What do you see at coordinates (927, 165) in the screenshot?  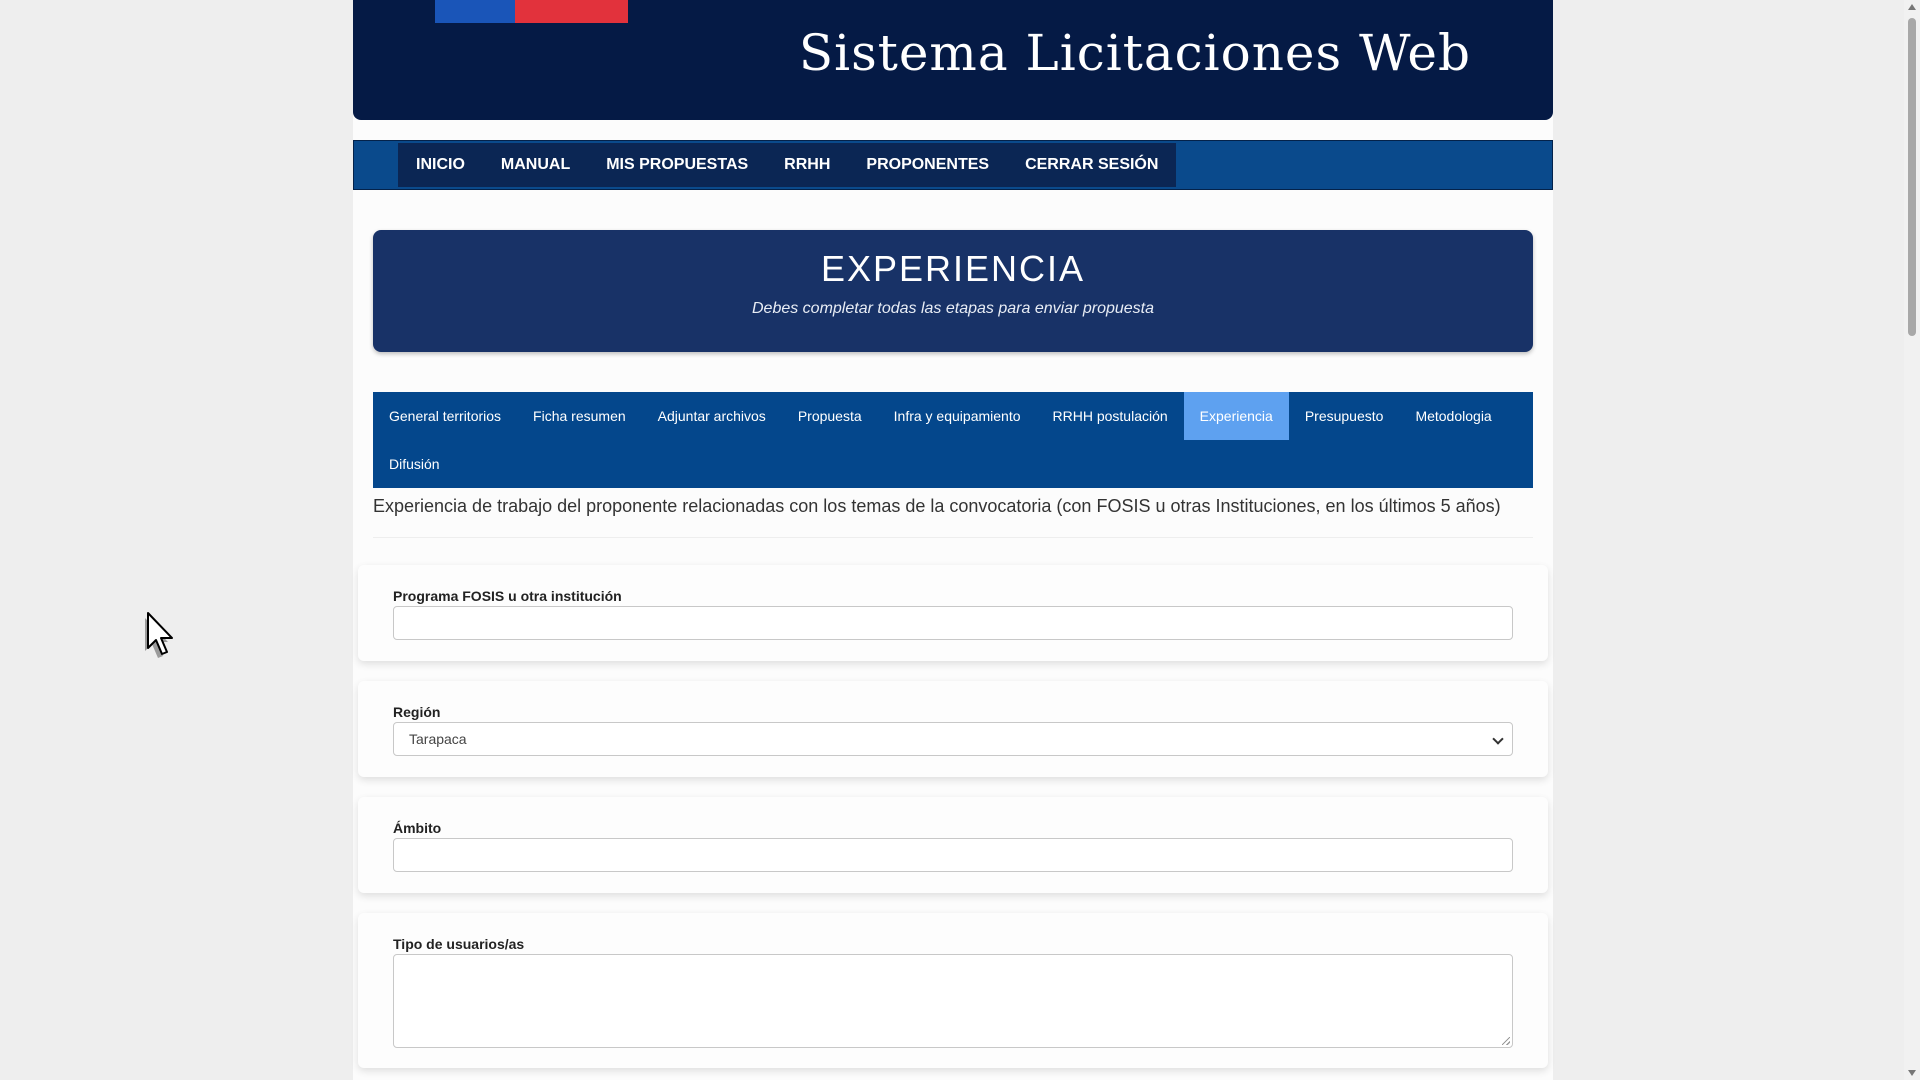 I see `nav-item-proponentes: PROPONENTES` at bounding box center [927, 165].